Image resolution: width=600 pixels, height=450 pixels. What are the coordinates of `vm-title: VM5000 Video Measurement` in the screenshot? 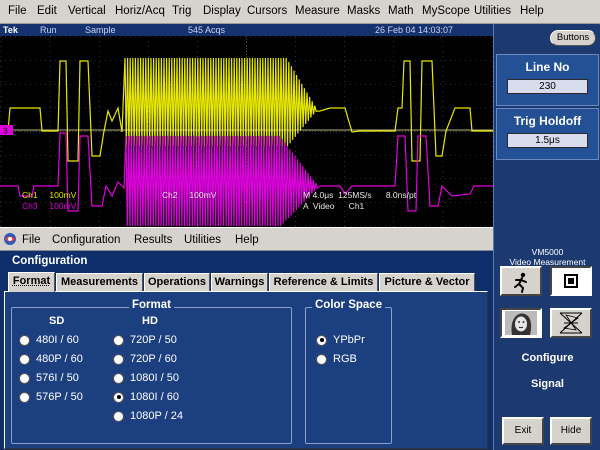 It's located at (547, 257).